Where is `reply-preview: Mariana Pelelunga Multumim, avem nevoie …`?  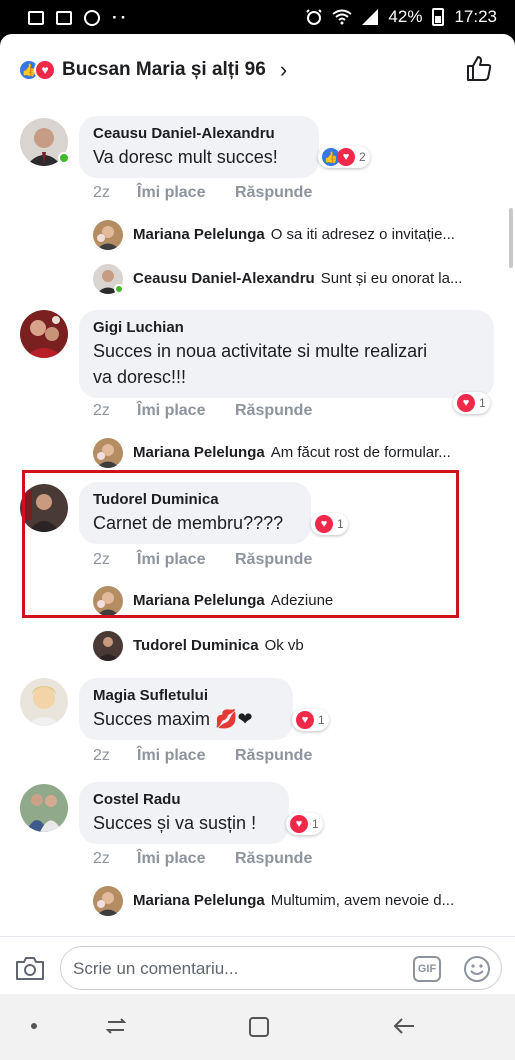
reply-preview: Mariana Pelelunga Multumim, avem nevoie … is located at coordinates (313, 900).